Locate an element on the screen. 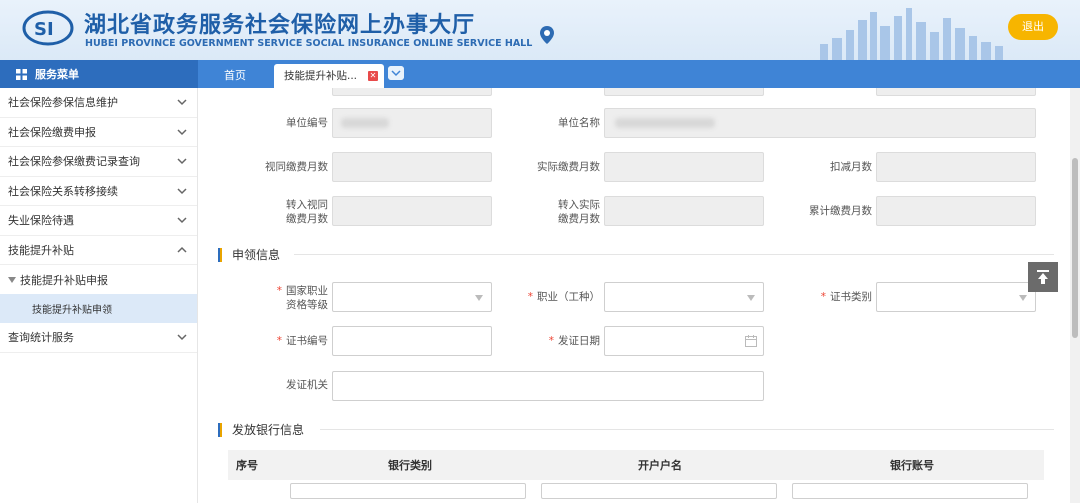 The image size is (1080, 503). nav-bar: 服务菜单 首页 技能提升补贴... ✕ is located at coordinates (540, 74).